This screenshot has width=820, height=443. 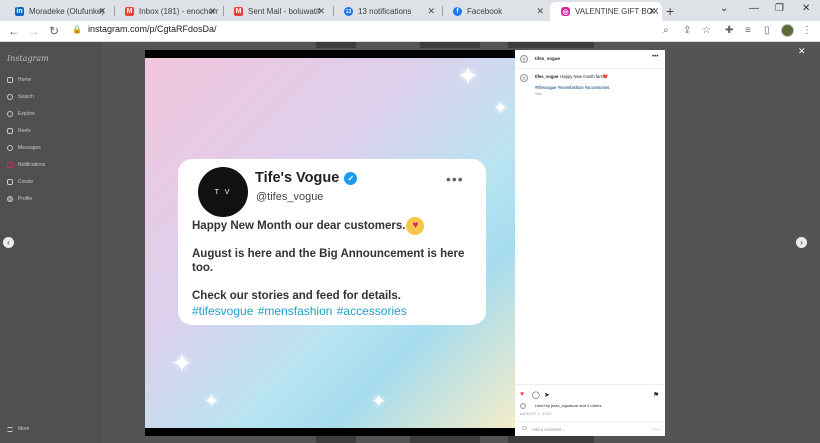 What do you see at coordinates (565, 11) in the screenshot?
I see `instagram-icon: ◎` at bounding box center [565, 11].